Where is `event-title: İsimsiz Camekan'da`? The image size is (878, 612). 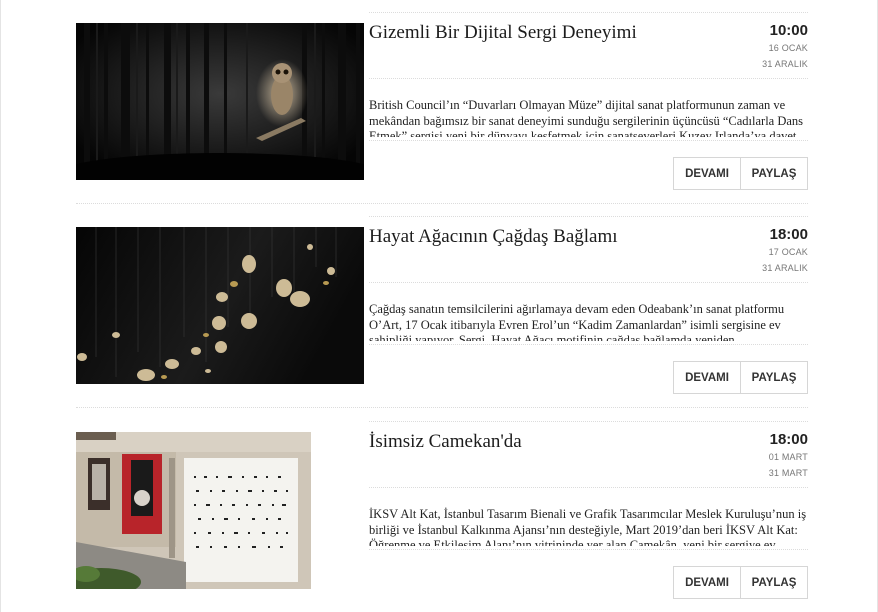
event-title: İsimsiz Camekan'da is located at coordinates (445, 442).